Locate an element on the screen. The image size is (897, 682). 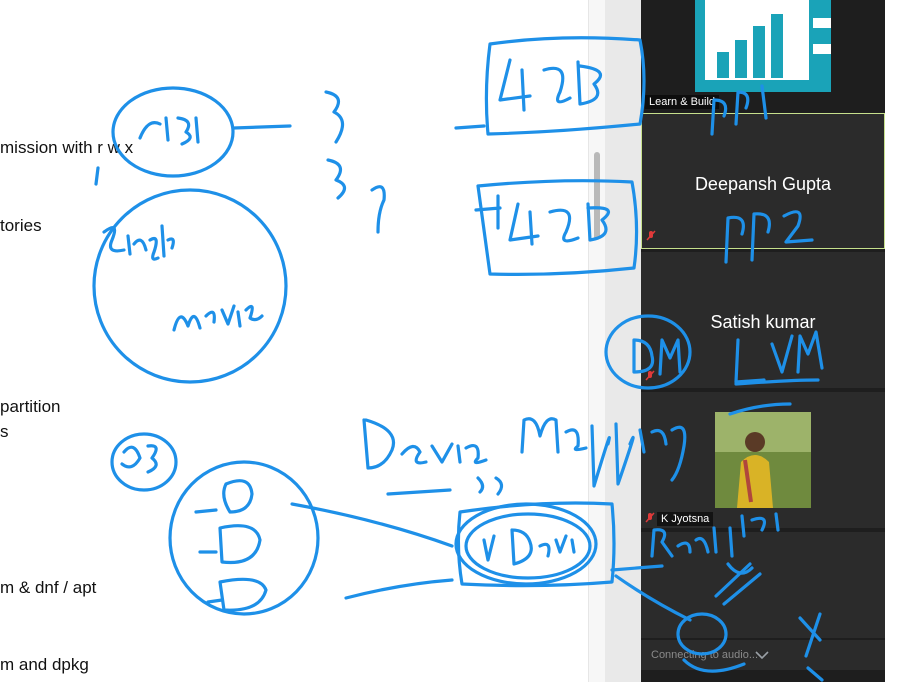
participant-tile-learn-build: Learn & Build is located at coordinates (763, 55).